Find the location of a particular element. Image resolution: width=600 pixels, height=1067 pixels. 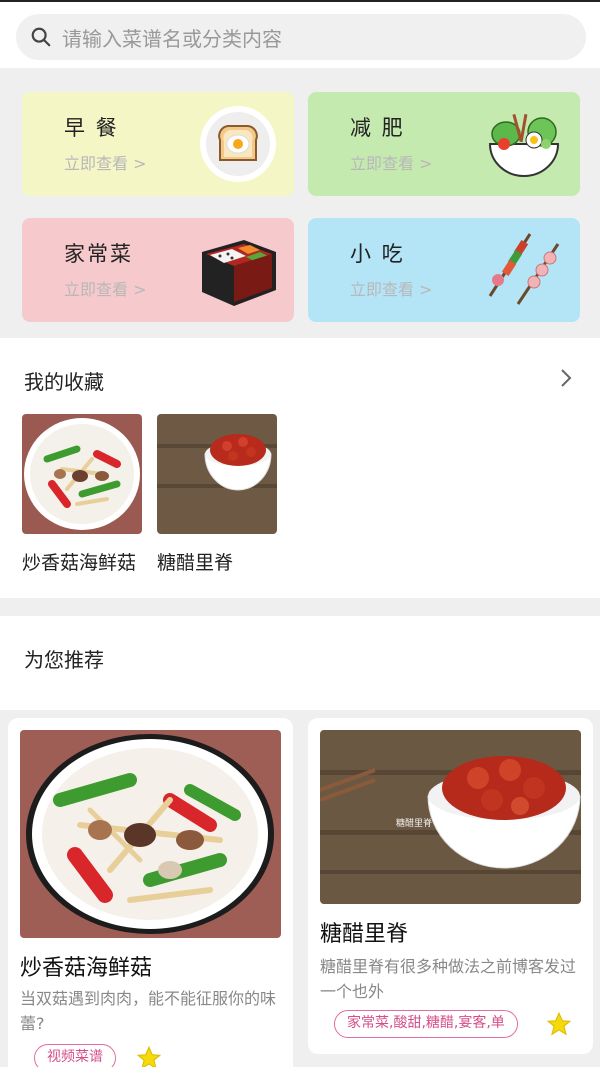

sweet-sour-pork-image: 糖醋里脊 is located at coordinates (450, 817).